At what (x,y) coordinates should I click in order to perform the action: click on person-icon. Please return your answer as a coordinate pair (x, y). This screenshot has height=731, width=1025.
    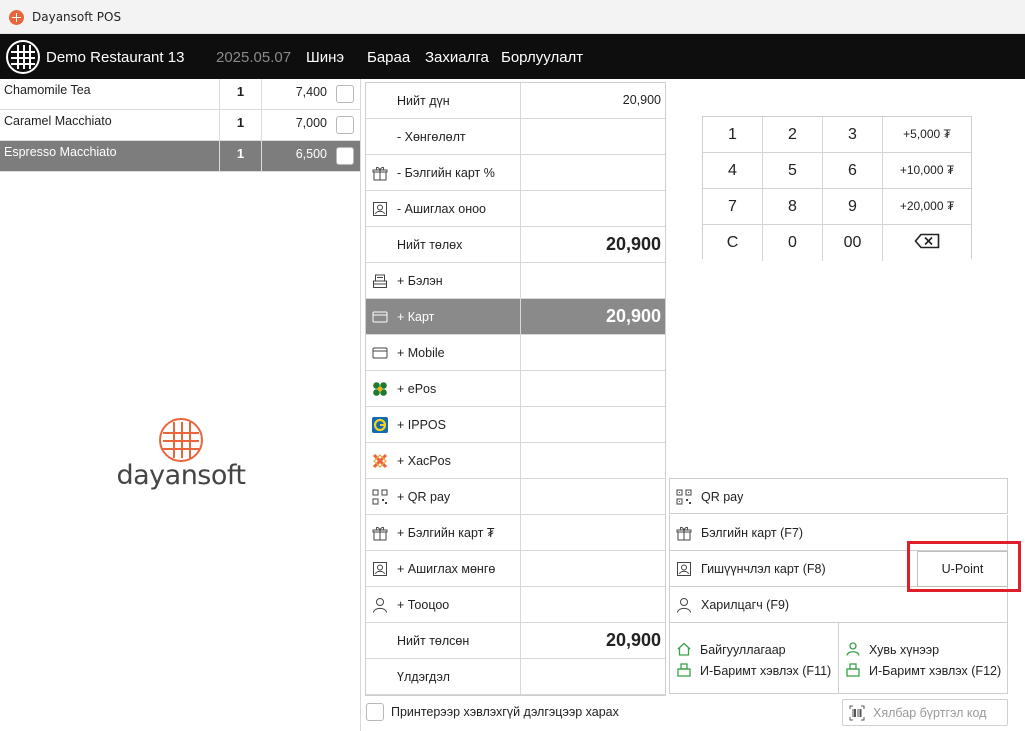
    Looking at the image, I should click on (853, 649).